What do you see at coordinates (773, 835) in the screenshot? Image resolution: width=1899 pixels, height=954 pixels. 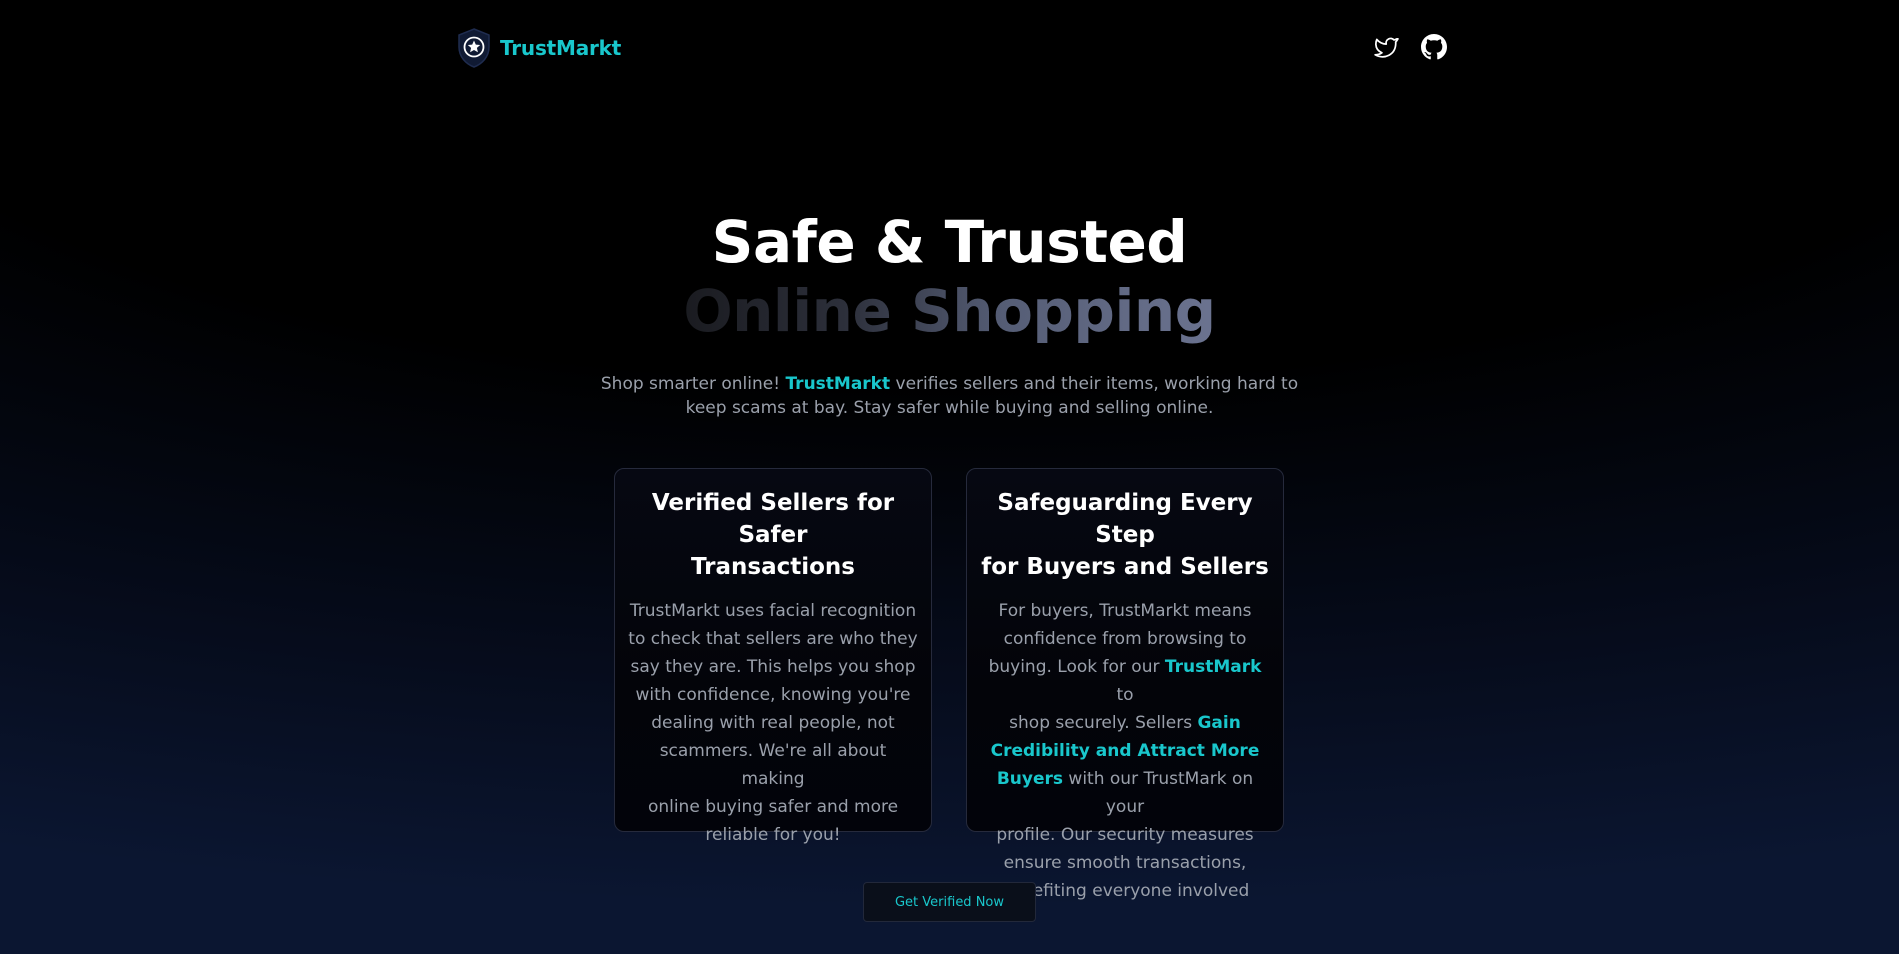 I see `card-body-line: reliable for you!` at bounding box center [773, 835].